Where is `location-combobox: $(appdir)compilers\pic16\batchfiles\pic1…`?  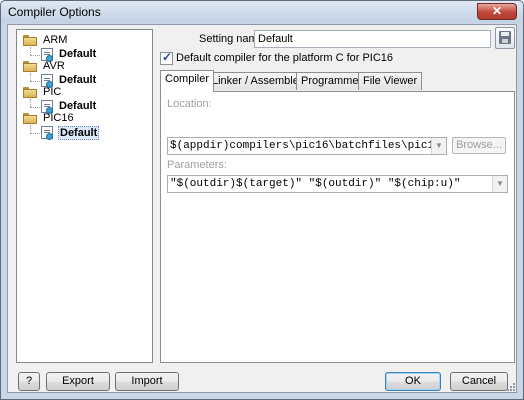
location-combobox: $(appdir)compilers\pic16\batchfiles\pic1… is located at coordinates (307, 146).